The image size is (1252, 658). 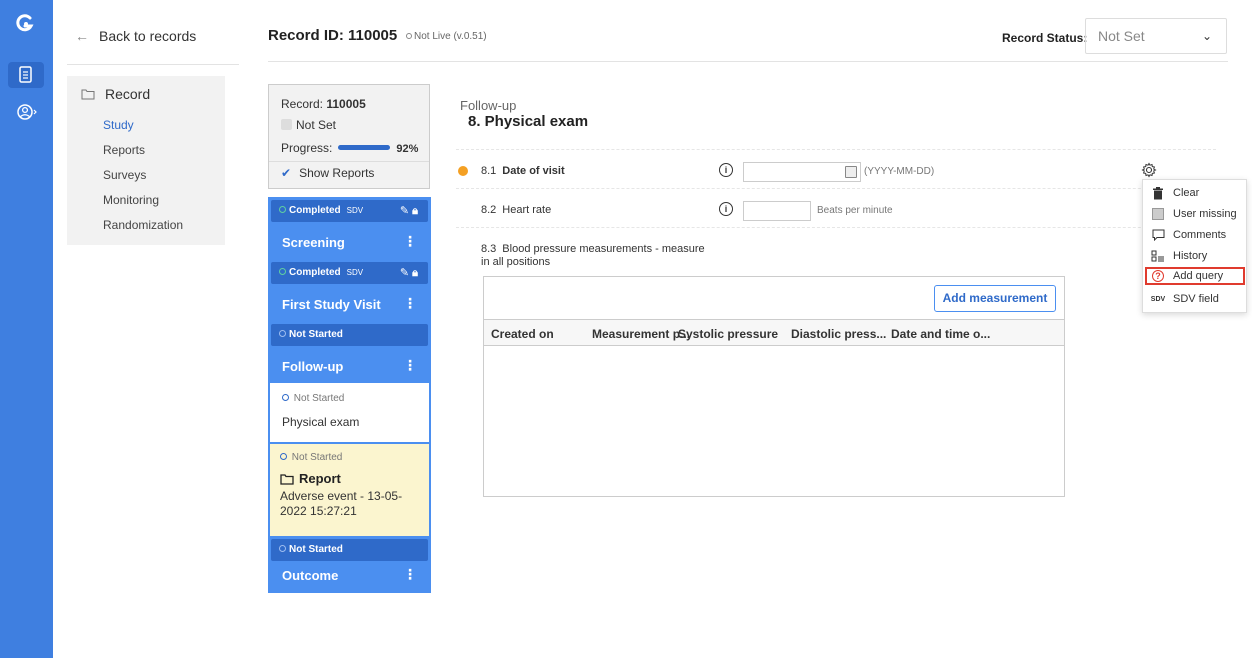 I want to click on menu-item-add-query: ? Add query, so click(x=1195, y=276).